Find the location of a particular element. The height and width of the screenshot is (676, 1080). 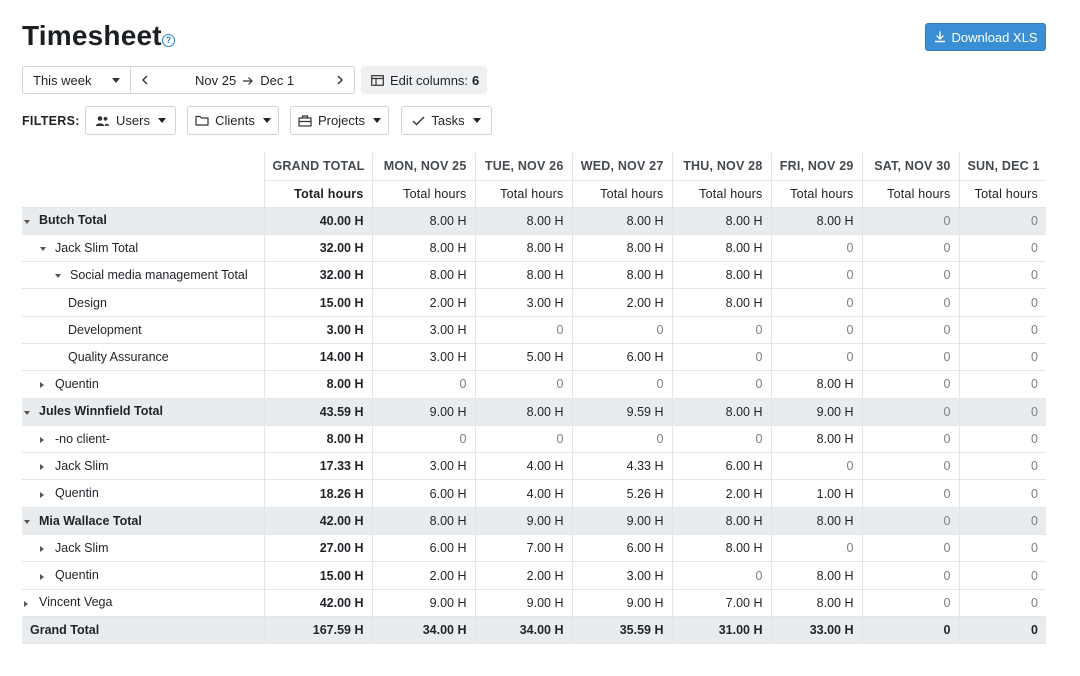

row-label-cell: Mia Wallace Total is located at coordinates (143, 520).